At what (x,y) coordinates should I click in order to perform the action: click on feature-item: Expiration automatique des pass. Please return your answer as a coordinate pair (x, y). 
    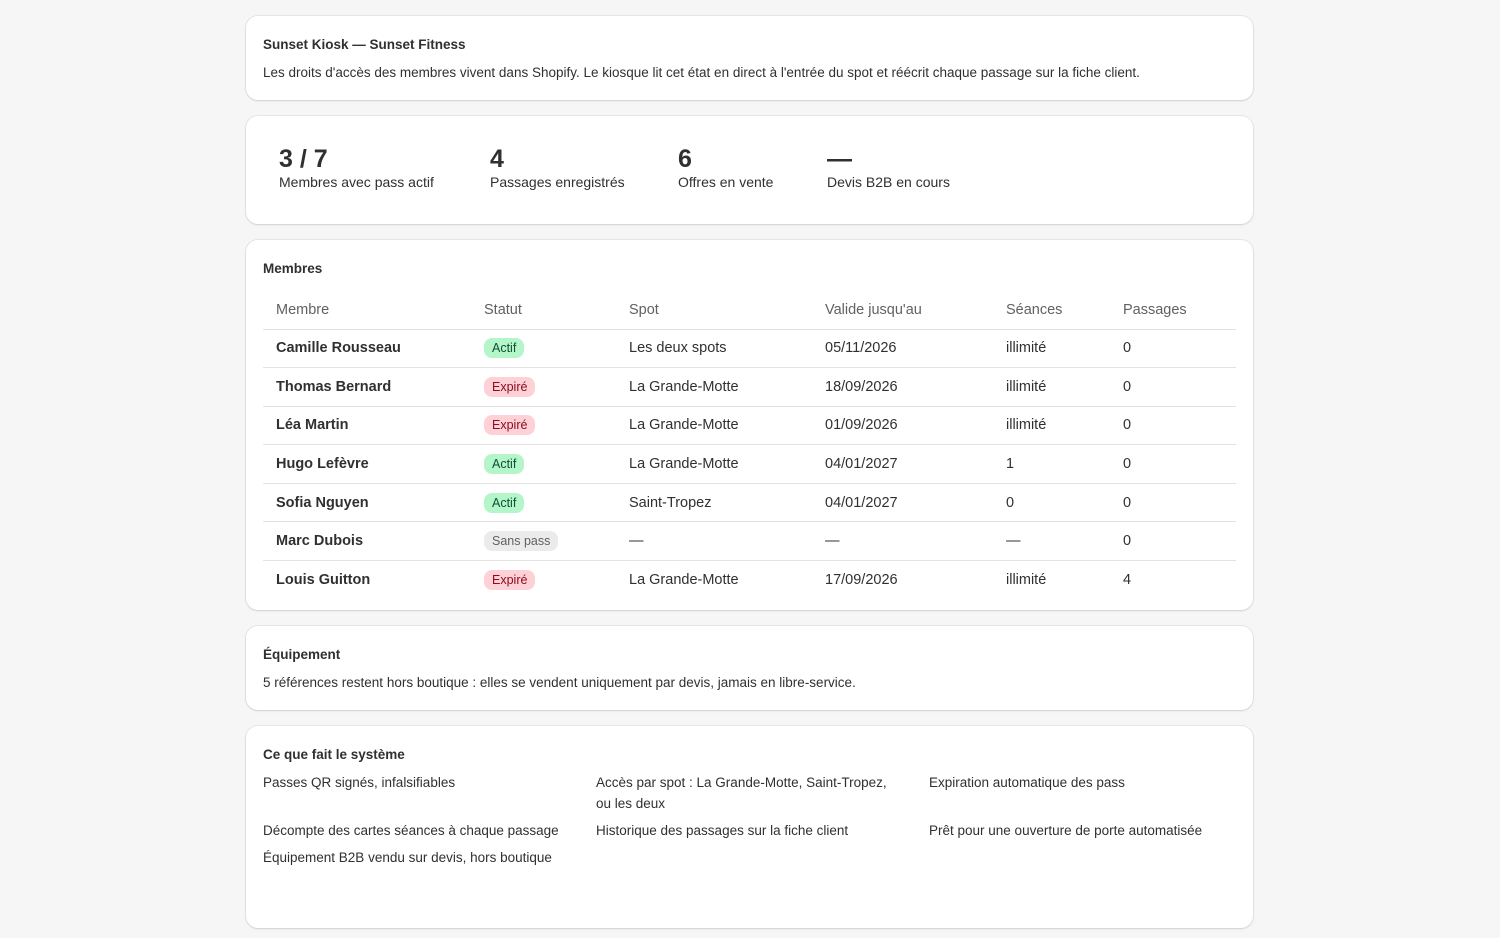
    Looking at the image, I should click on (1027, 782).